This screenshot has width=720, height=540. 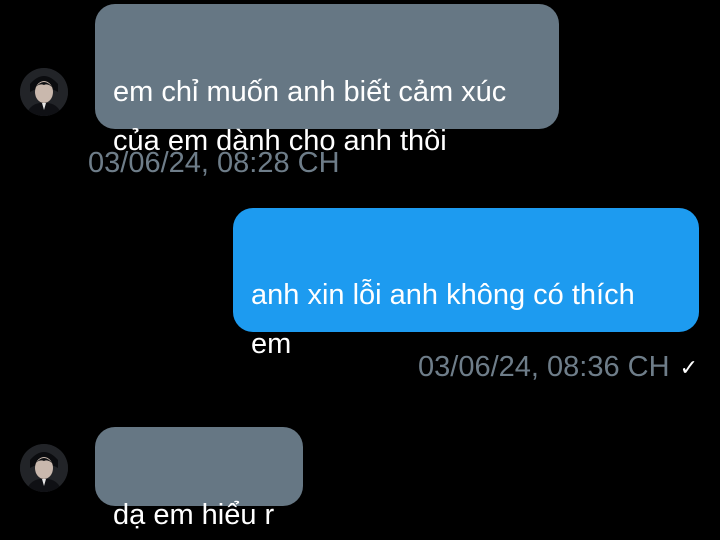 I want to click on received-message-text: dạ em hiểu r, so click(x=194, y=515).